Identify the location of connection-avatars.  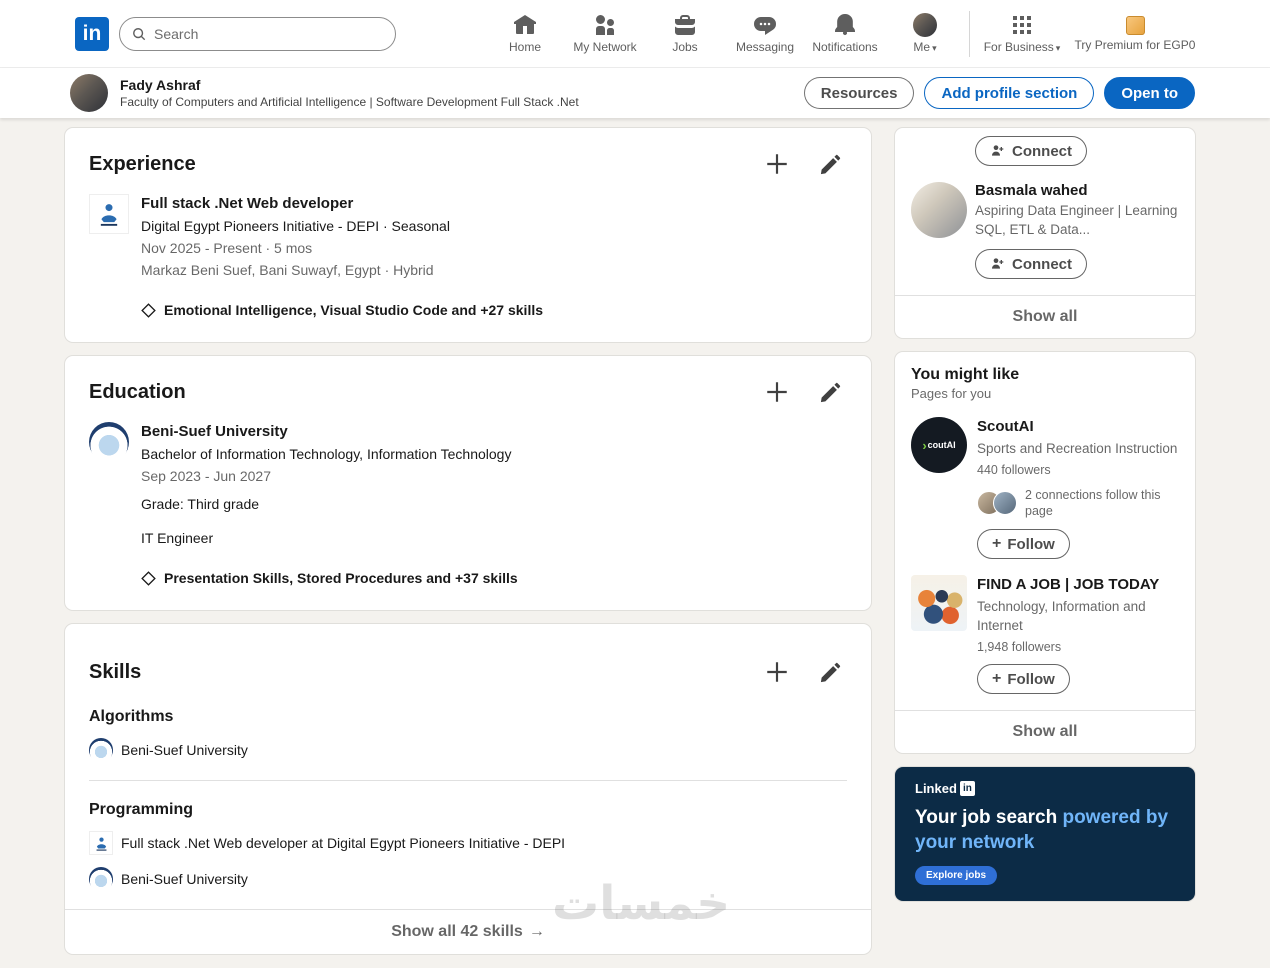
(997, 503).